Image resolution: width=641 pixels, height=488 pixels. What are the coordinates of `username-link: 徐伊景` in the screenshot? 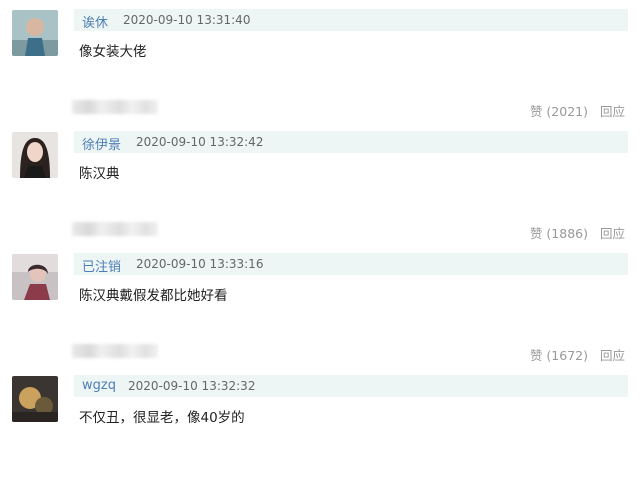 It's located at (101, 143).